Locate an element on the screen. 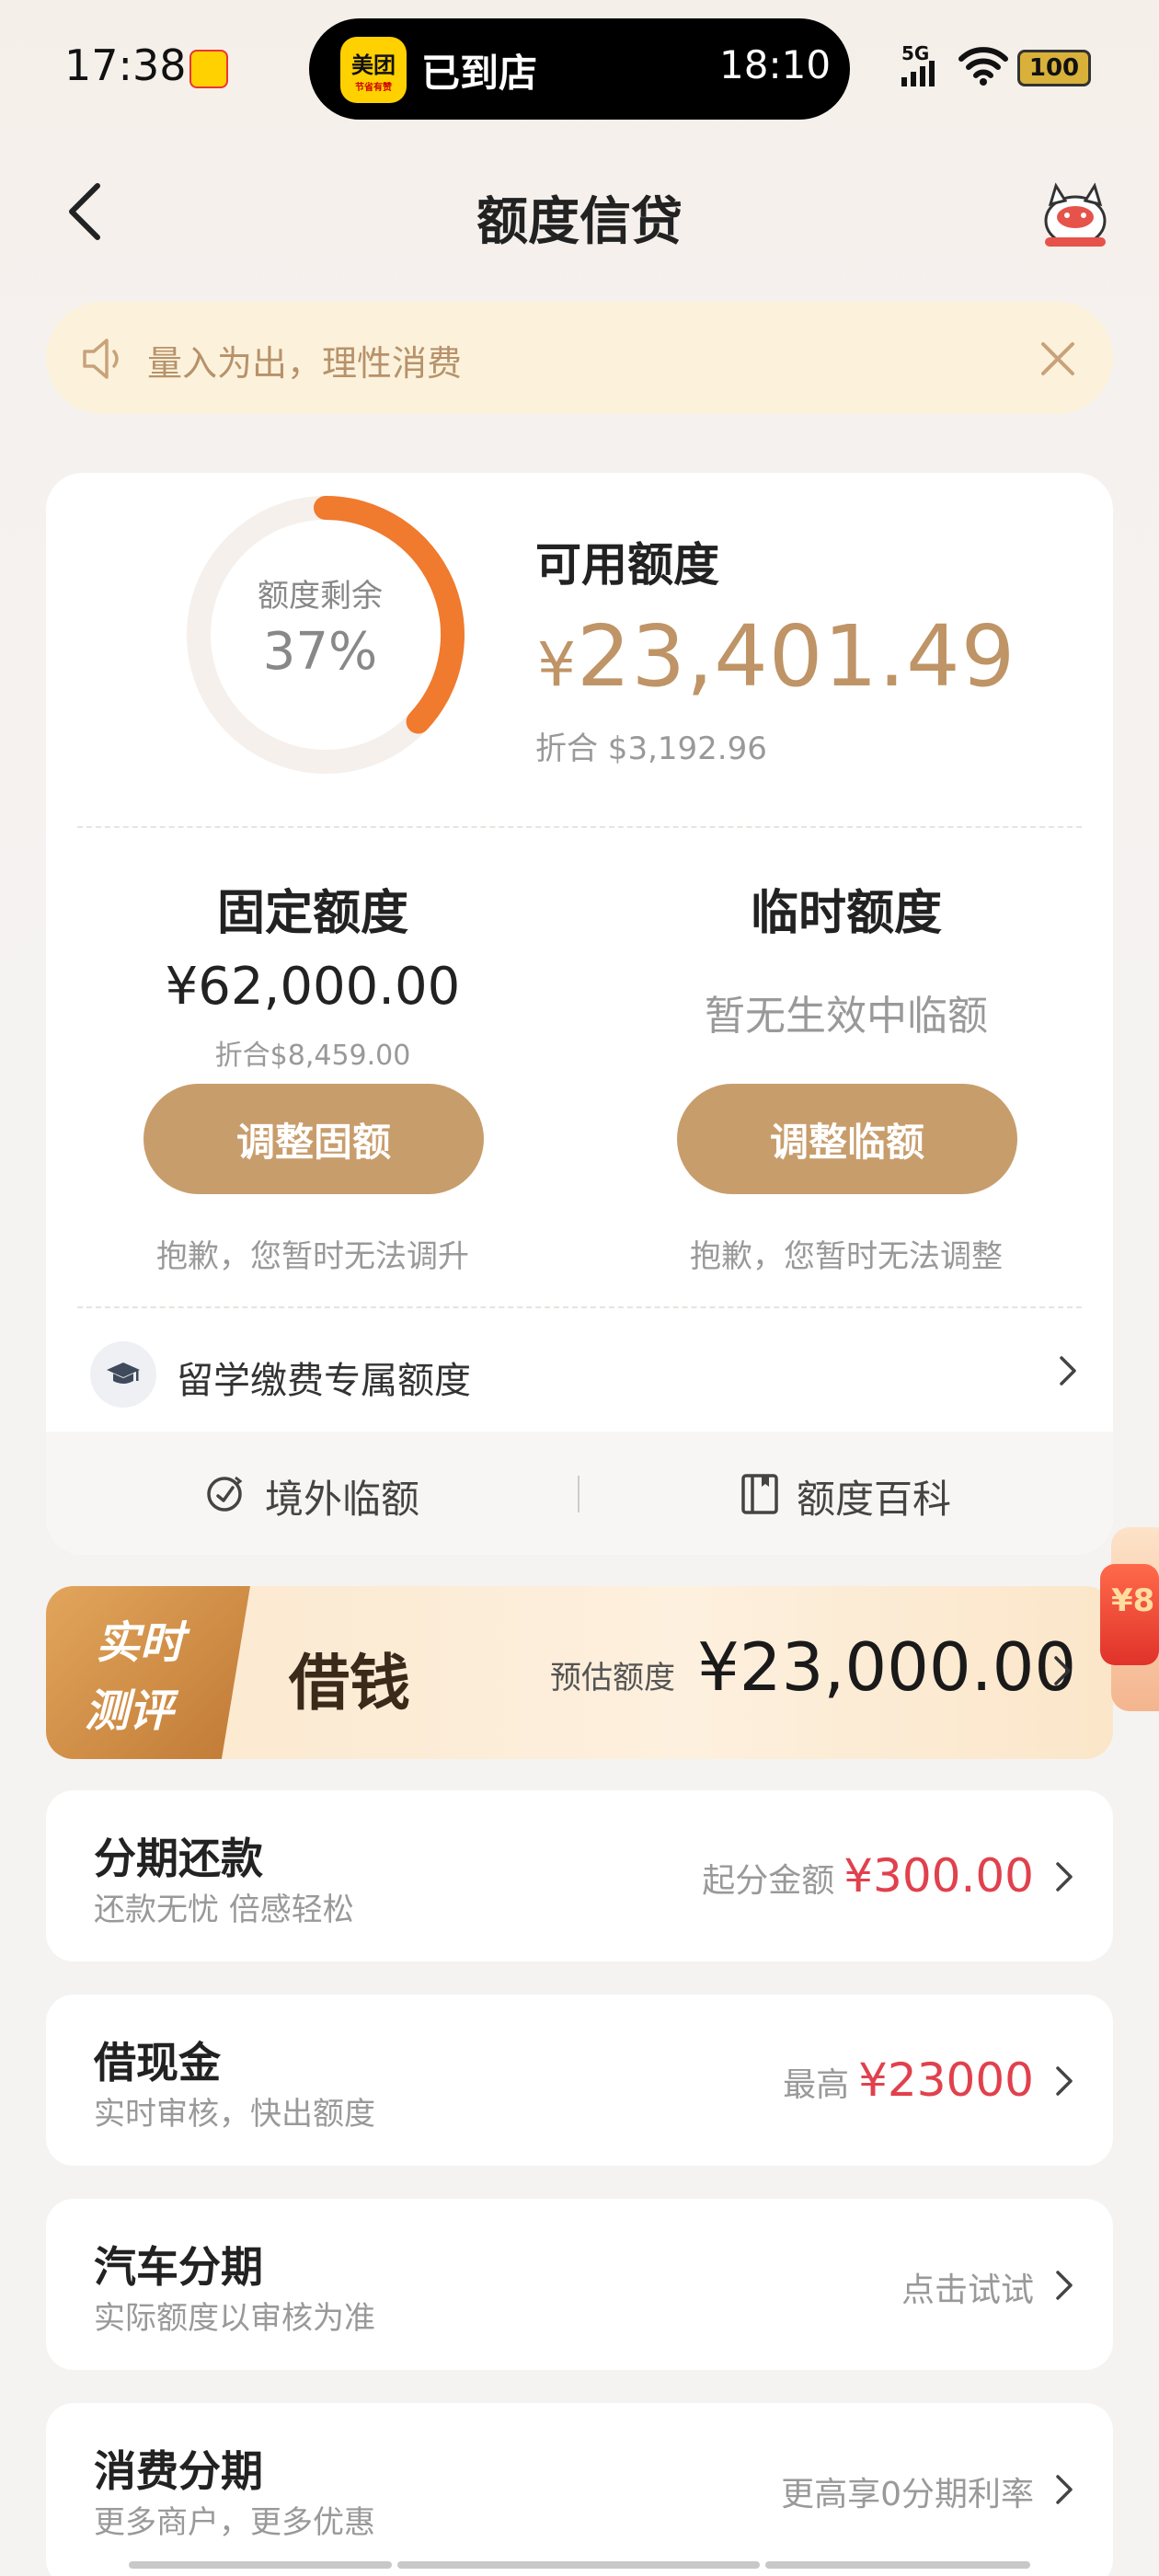 This screenshot has height=2576, width=1159. badge-line-1: 实时 is located at coordinates (140, 1643).